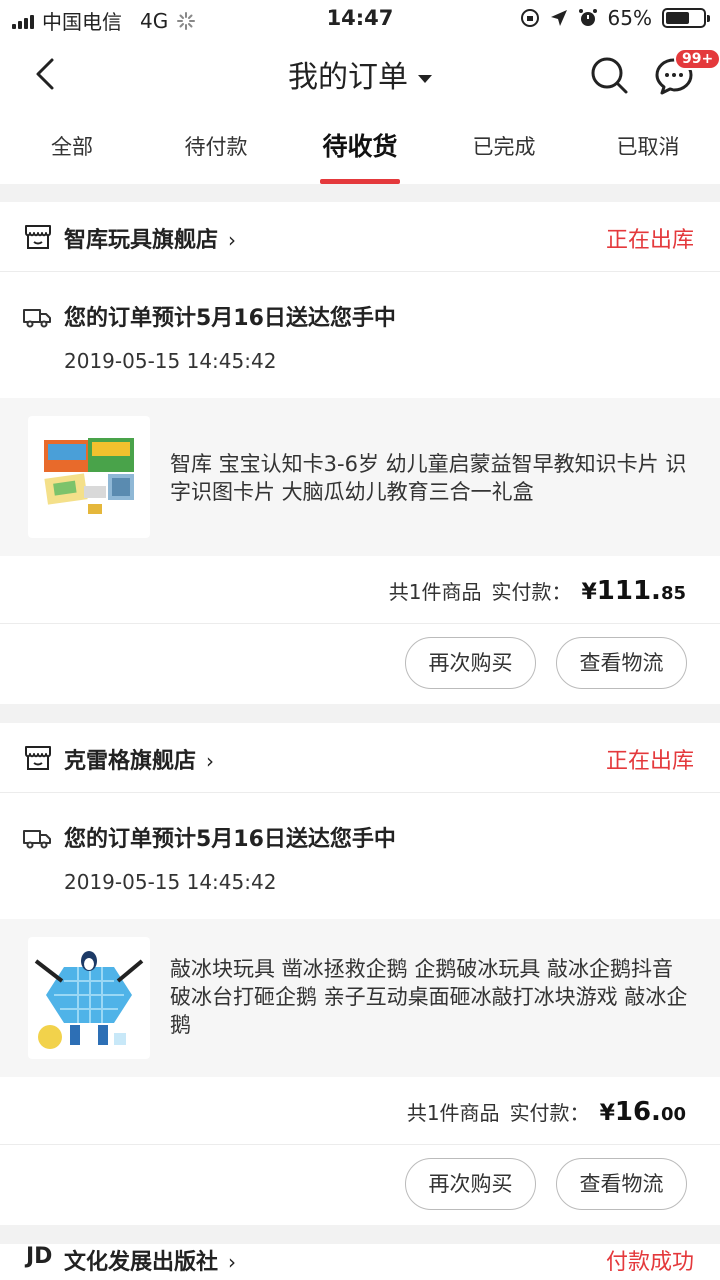 The height and width of the screenshot is (1280, 720). I want to click on shop-row: 克雷格旗舰店 › 正在出库, so click(360, 758).